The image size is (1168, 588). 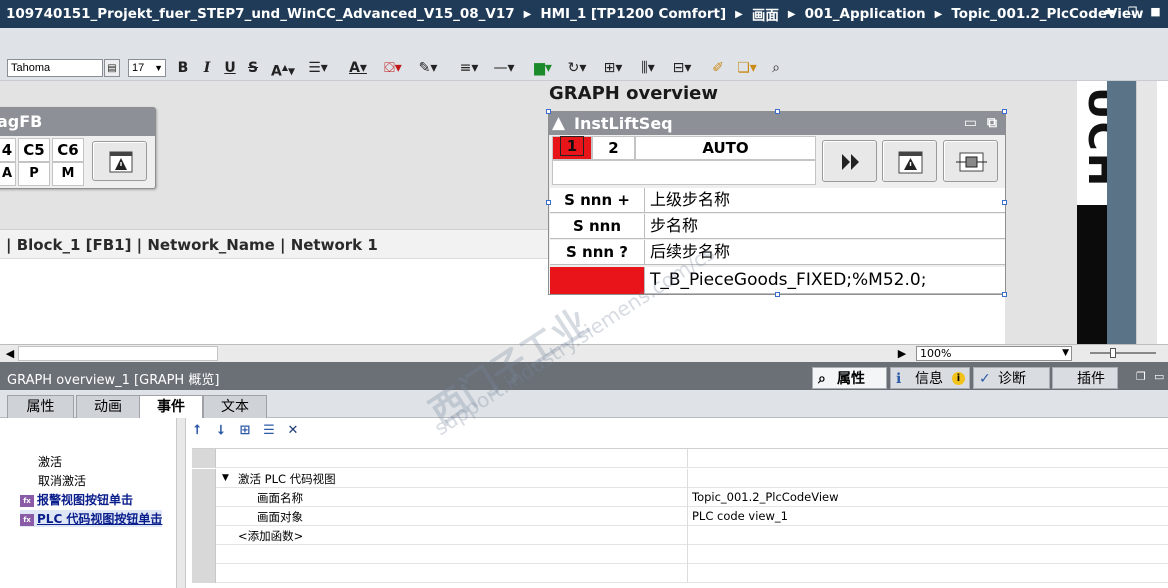 What do you see at coordinates (680, 497) in the screenshot?
I see `table-row: 画面名称 Topic_001.2_PlcCodeView` at bounding box center [680, 497].